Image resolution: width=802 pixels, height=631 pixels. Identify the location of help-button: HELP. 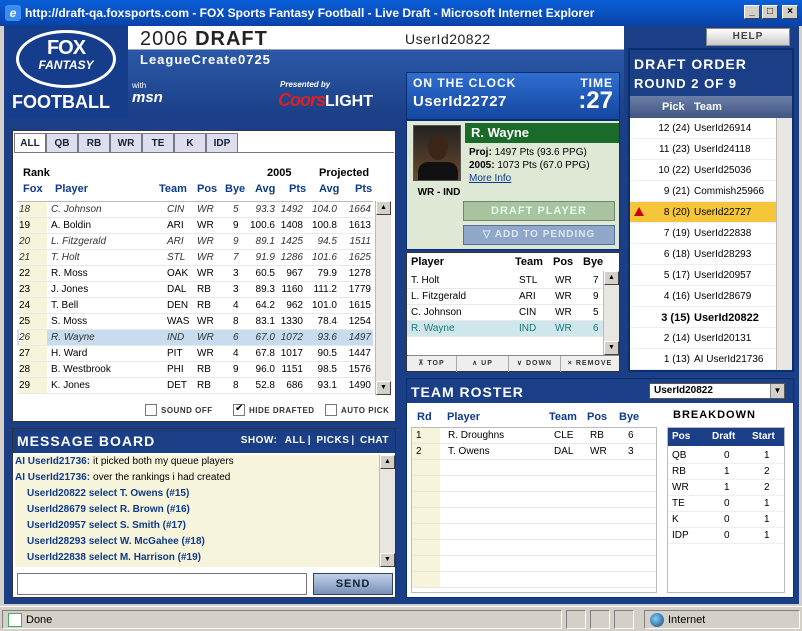
(748, 37).